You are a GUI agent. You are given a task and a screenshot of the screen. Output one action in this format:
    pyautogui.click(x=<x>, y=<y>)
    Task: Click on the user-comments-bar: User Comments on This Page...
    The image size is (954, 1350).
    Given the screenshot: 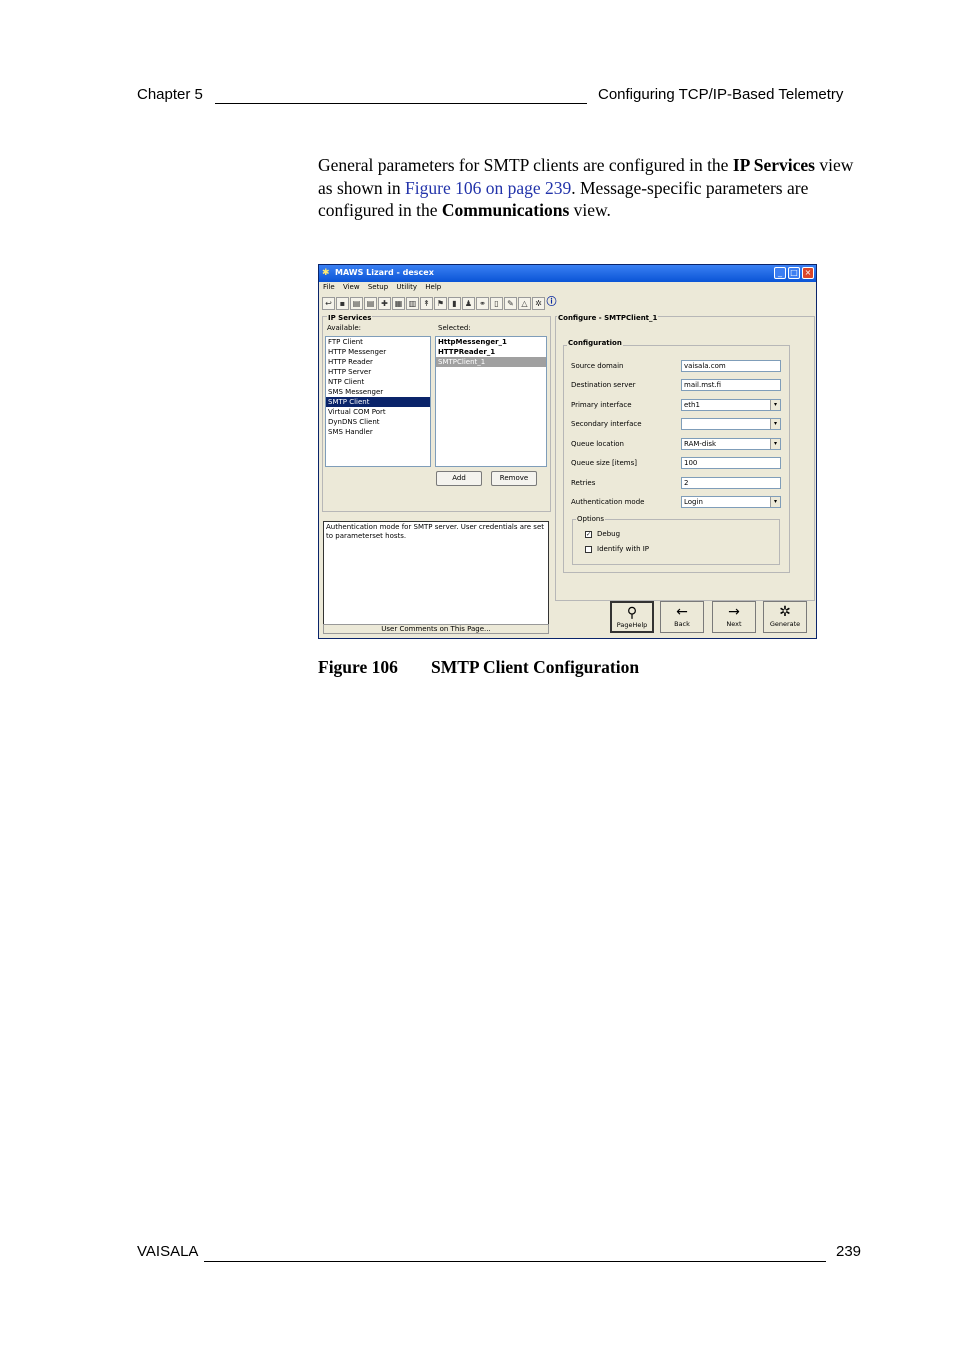 What is the action you would take?
    pyautogui.click(x=436, y=629)
    